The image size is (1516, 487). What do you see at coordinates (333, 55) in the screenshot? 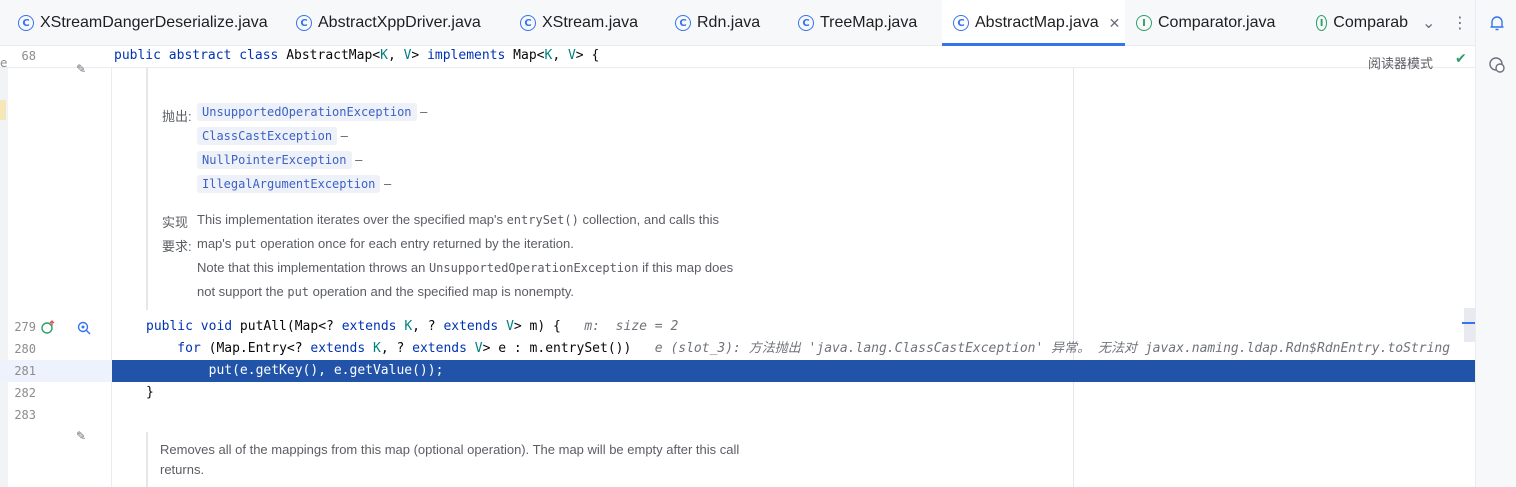
I see `code-token: AbstractMap<` at bounding box center [333, 55].